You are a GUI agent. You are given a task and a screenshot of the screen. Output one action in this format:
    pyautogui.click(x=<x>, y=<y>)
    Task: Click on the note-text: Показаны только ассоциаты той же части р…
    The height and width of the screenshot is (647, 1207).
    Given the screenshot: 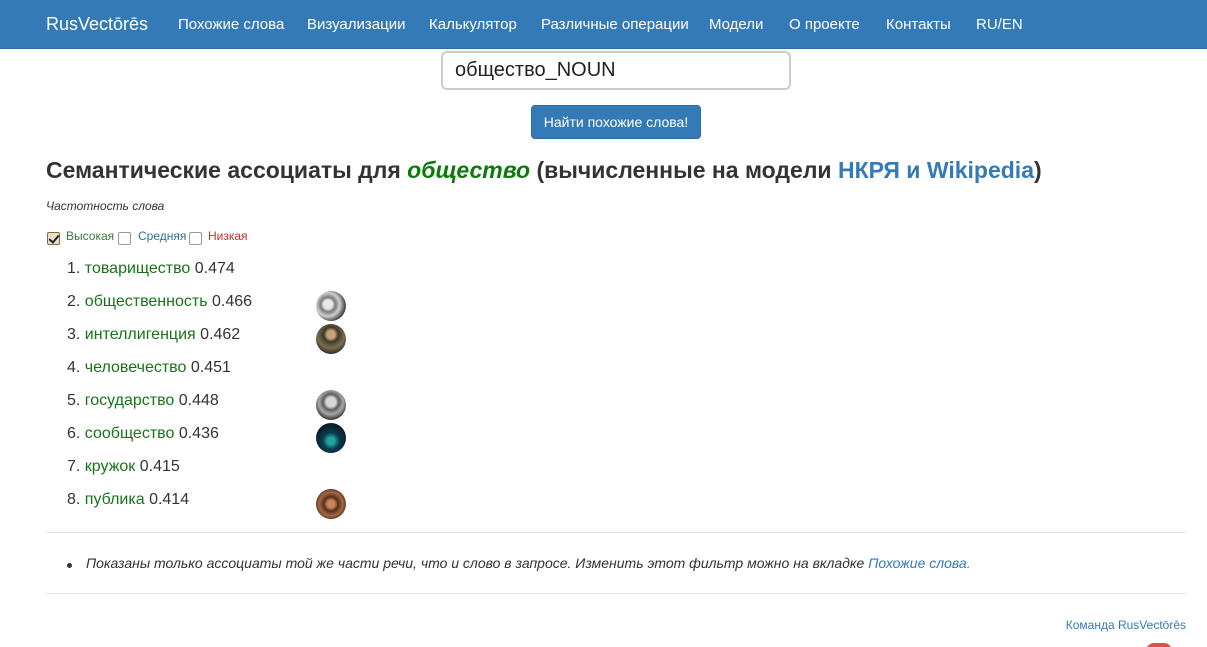 What is the action you would take?
    pyautogui.click(x=477, y=563)
    